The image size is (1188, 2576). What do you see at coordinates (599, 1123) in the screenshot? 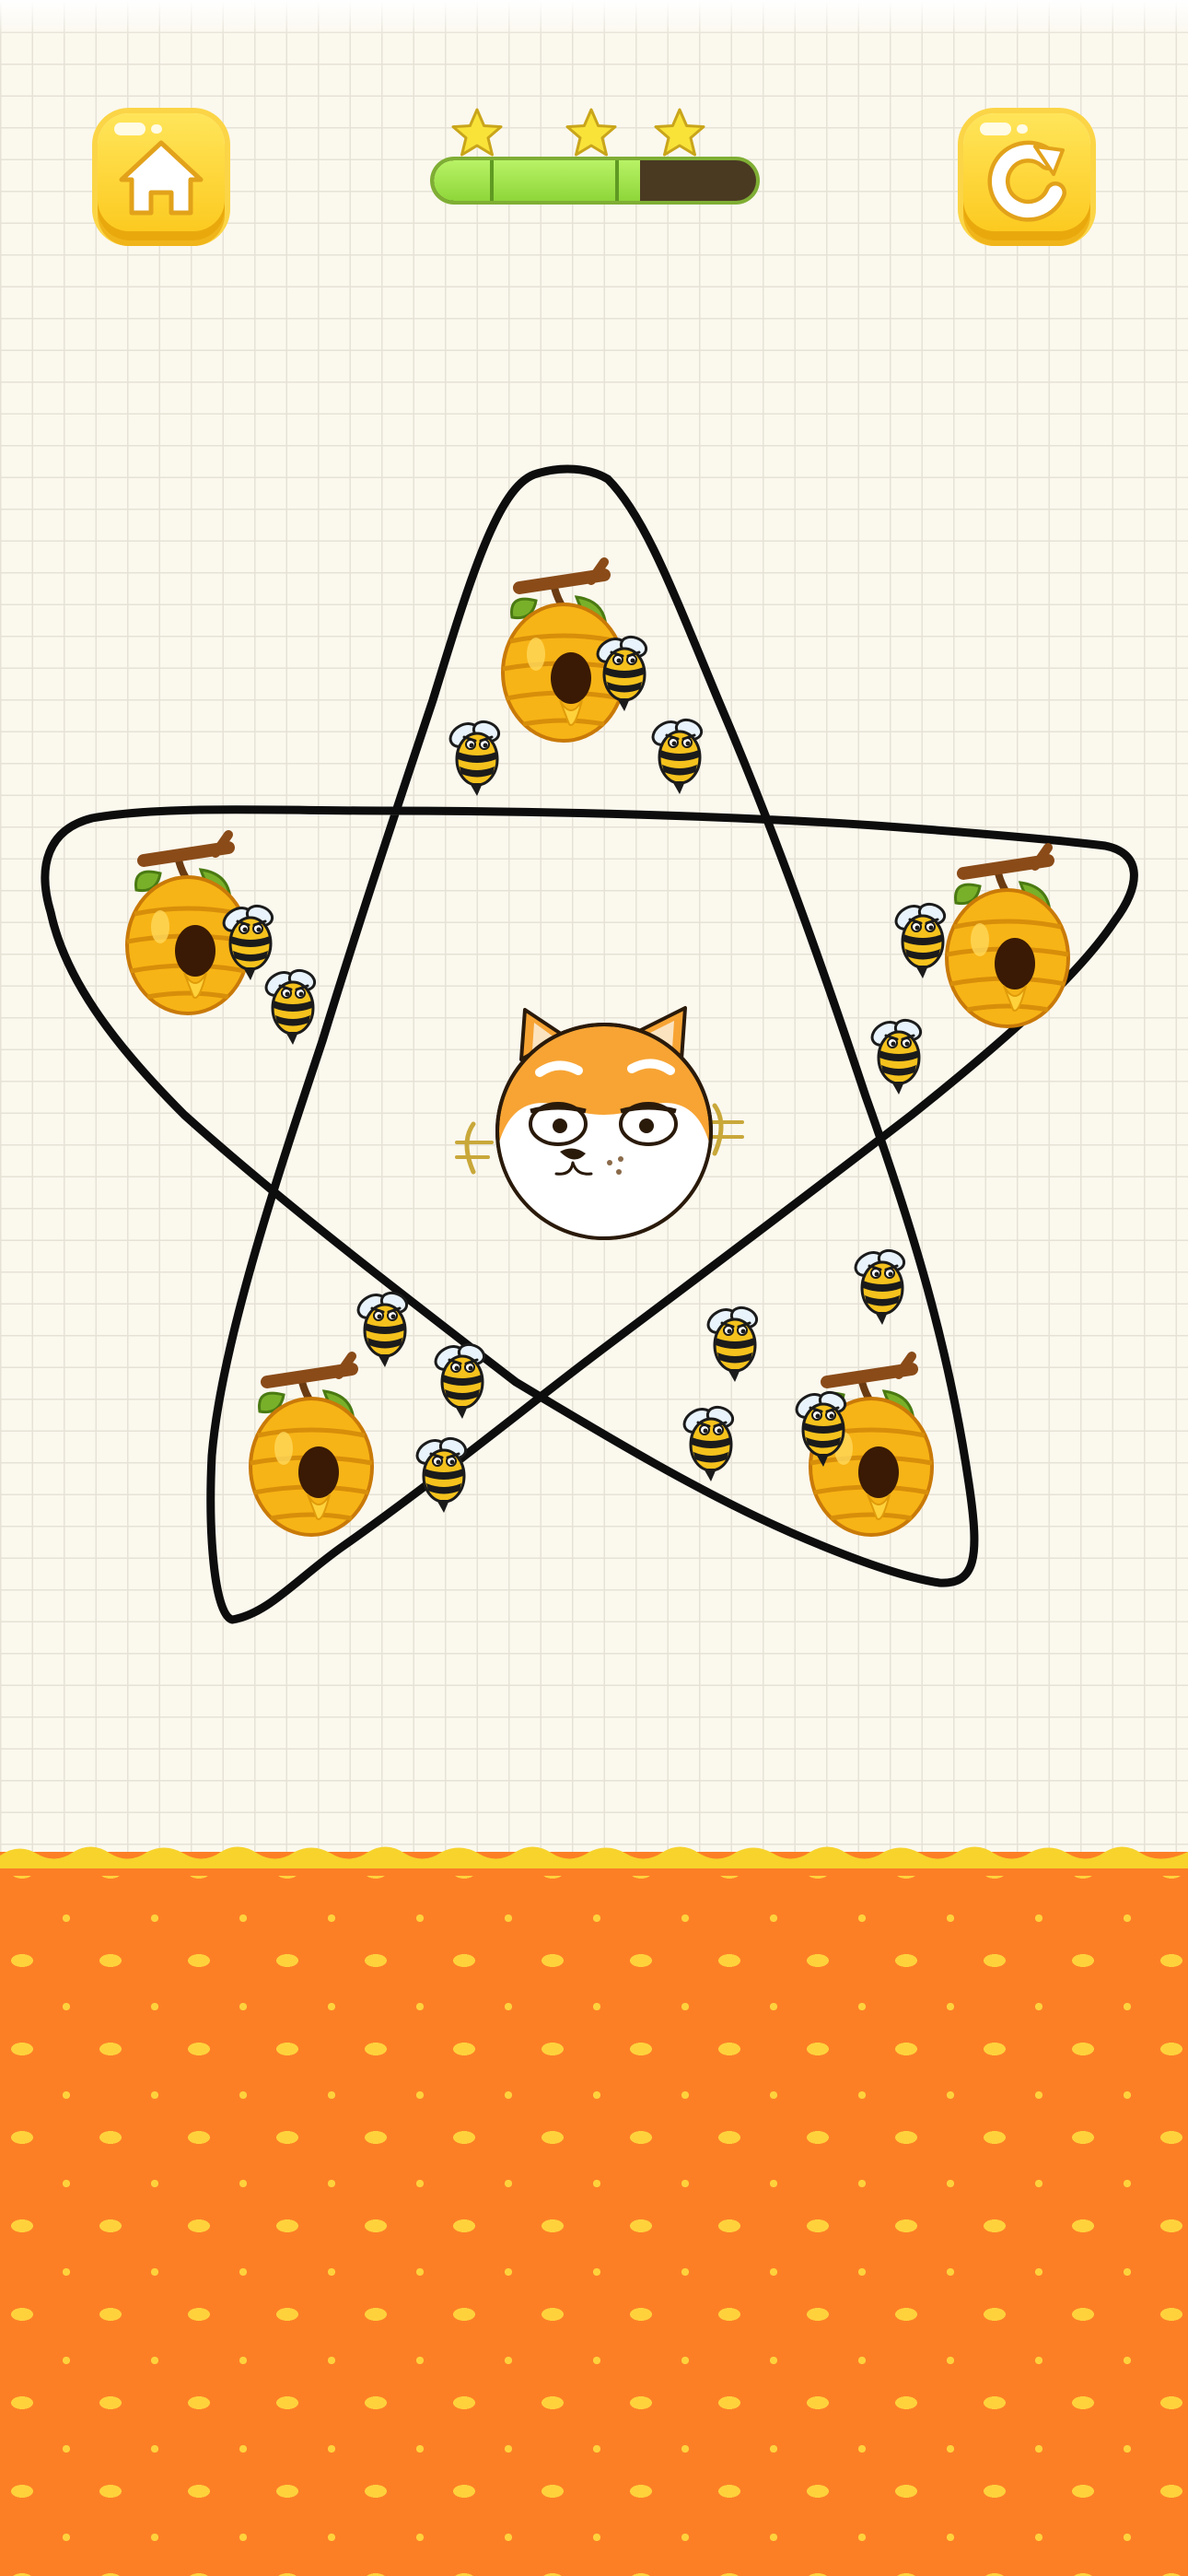
I see `doge-character` at bounding box center [599, 1123].